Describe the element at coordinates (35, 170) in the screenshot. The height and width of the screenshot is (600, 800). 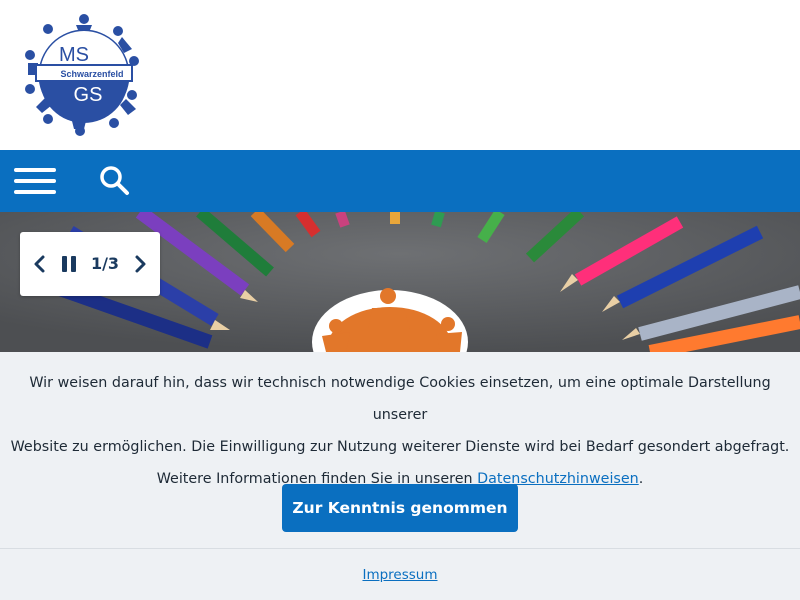
I see `hamburger-icon` at that location.